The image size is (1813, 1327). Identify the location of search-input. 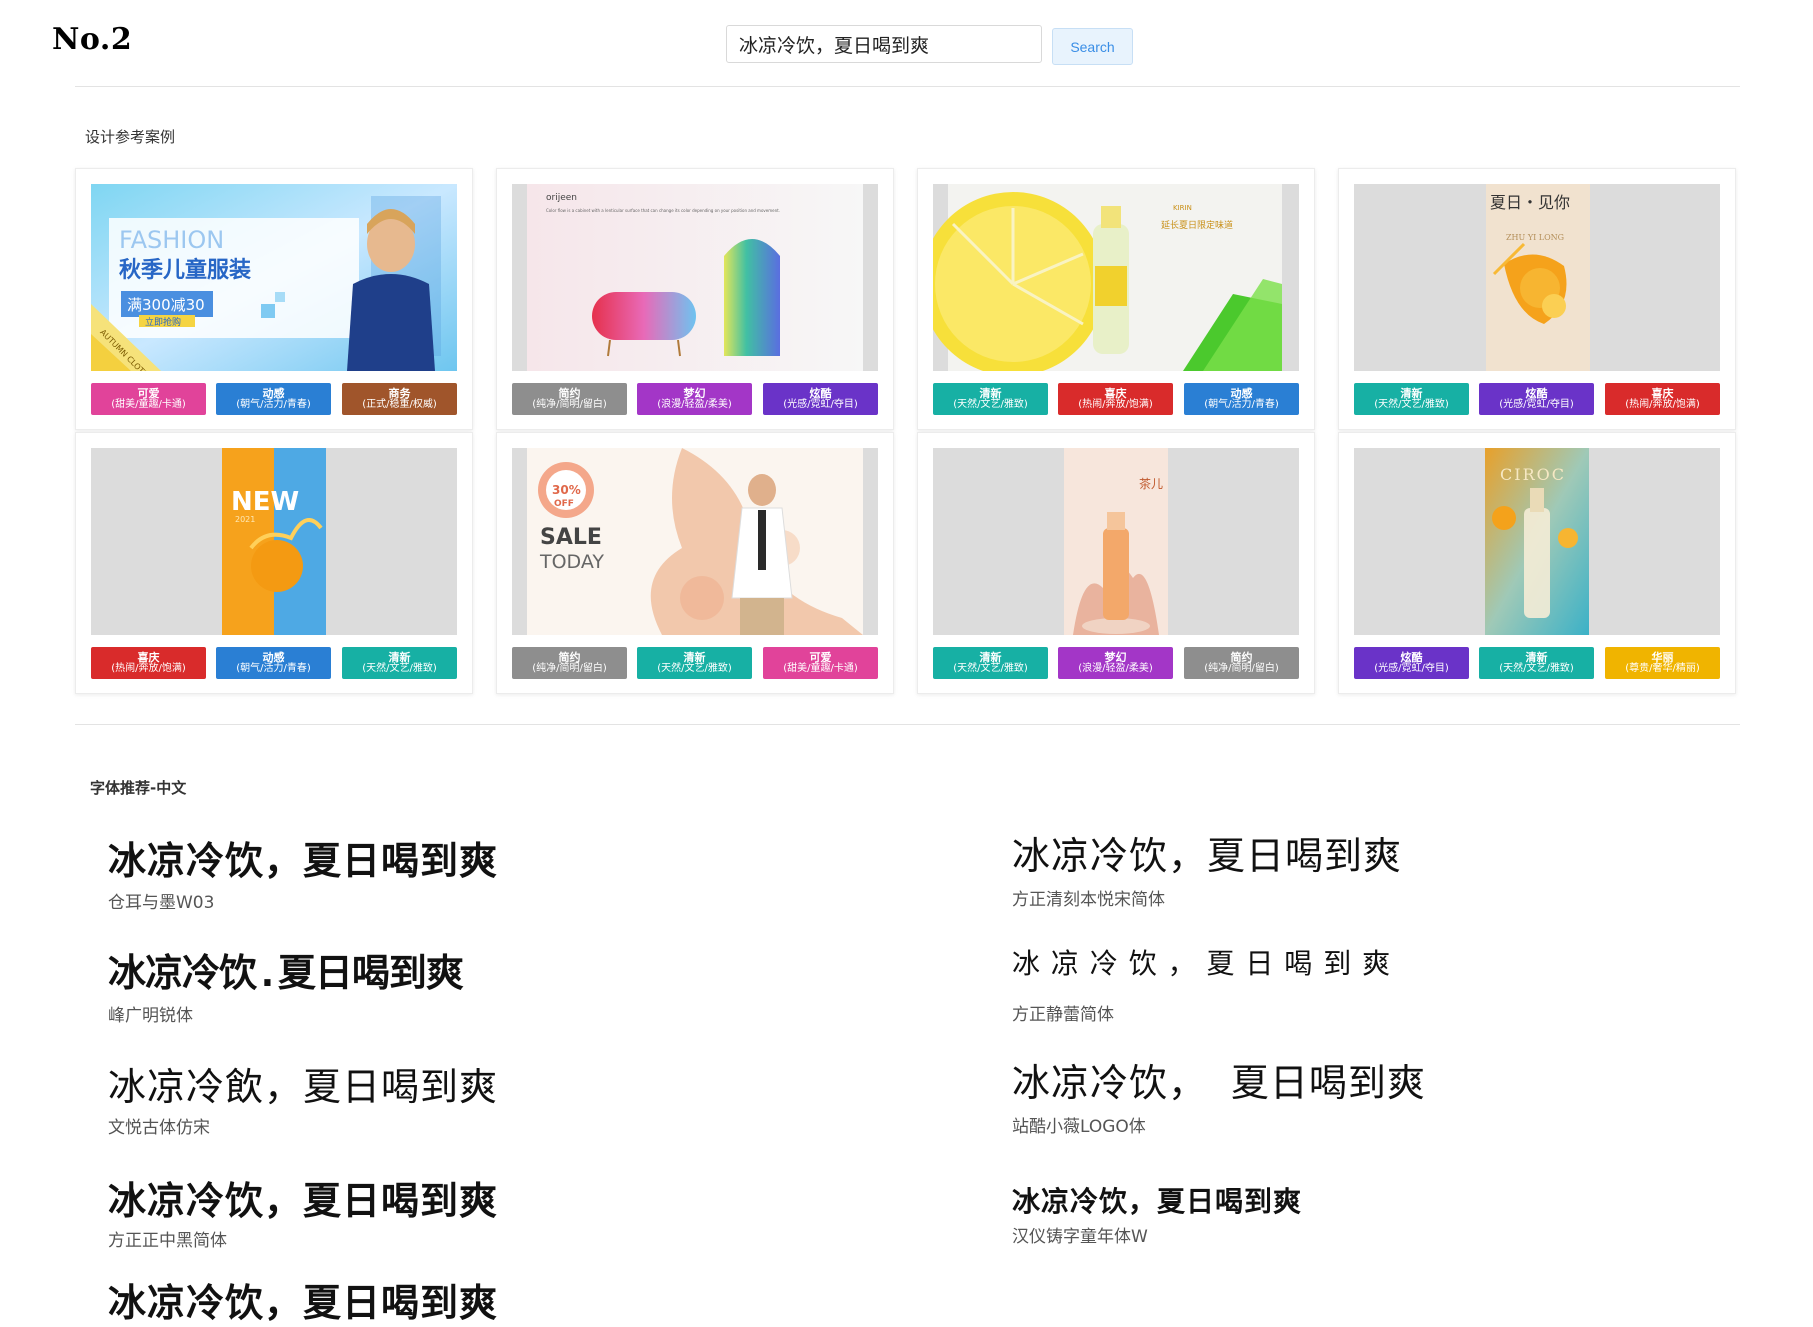
(884, 44).